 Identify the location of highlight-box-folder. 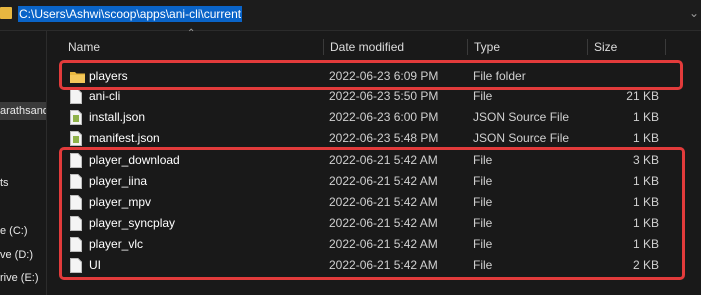
(371, 75).